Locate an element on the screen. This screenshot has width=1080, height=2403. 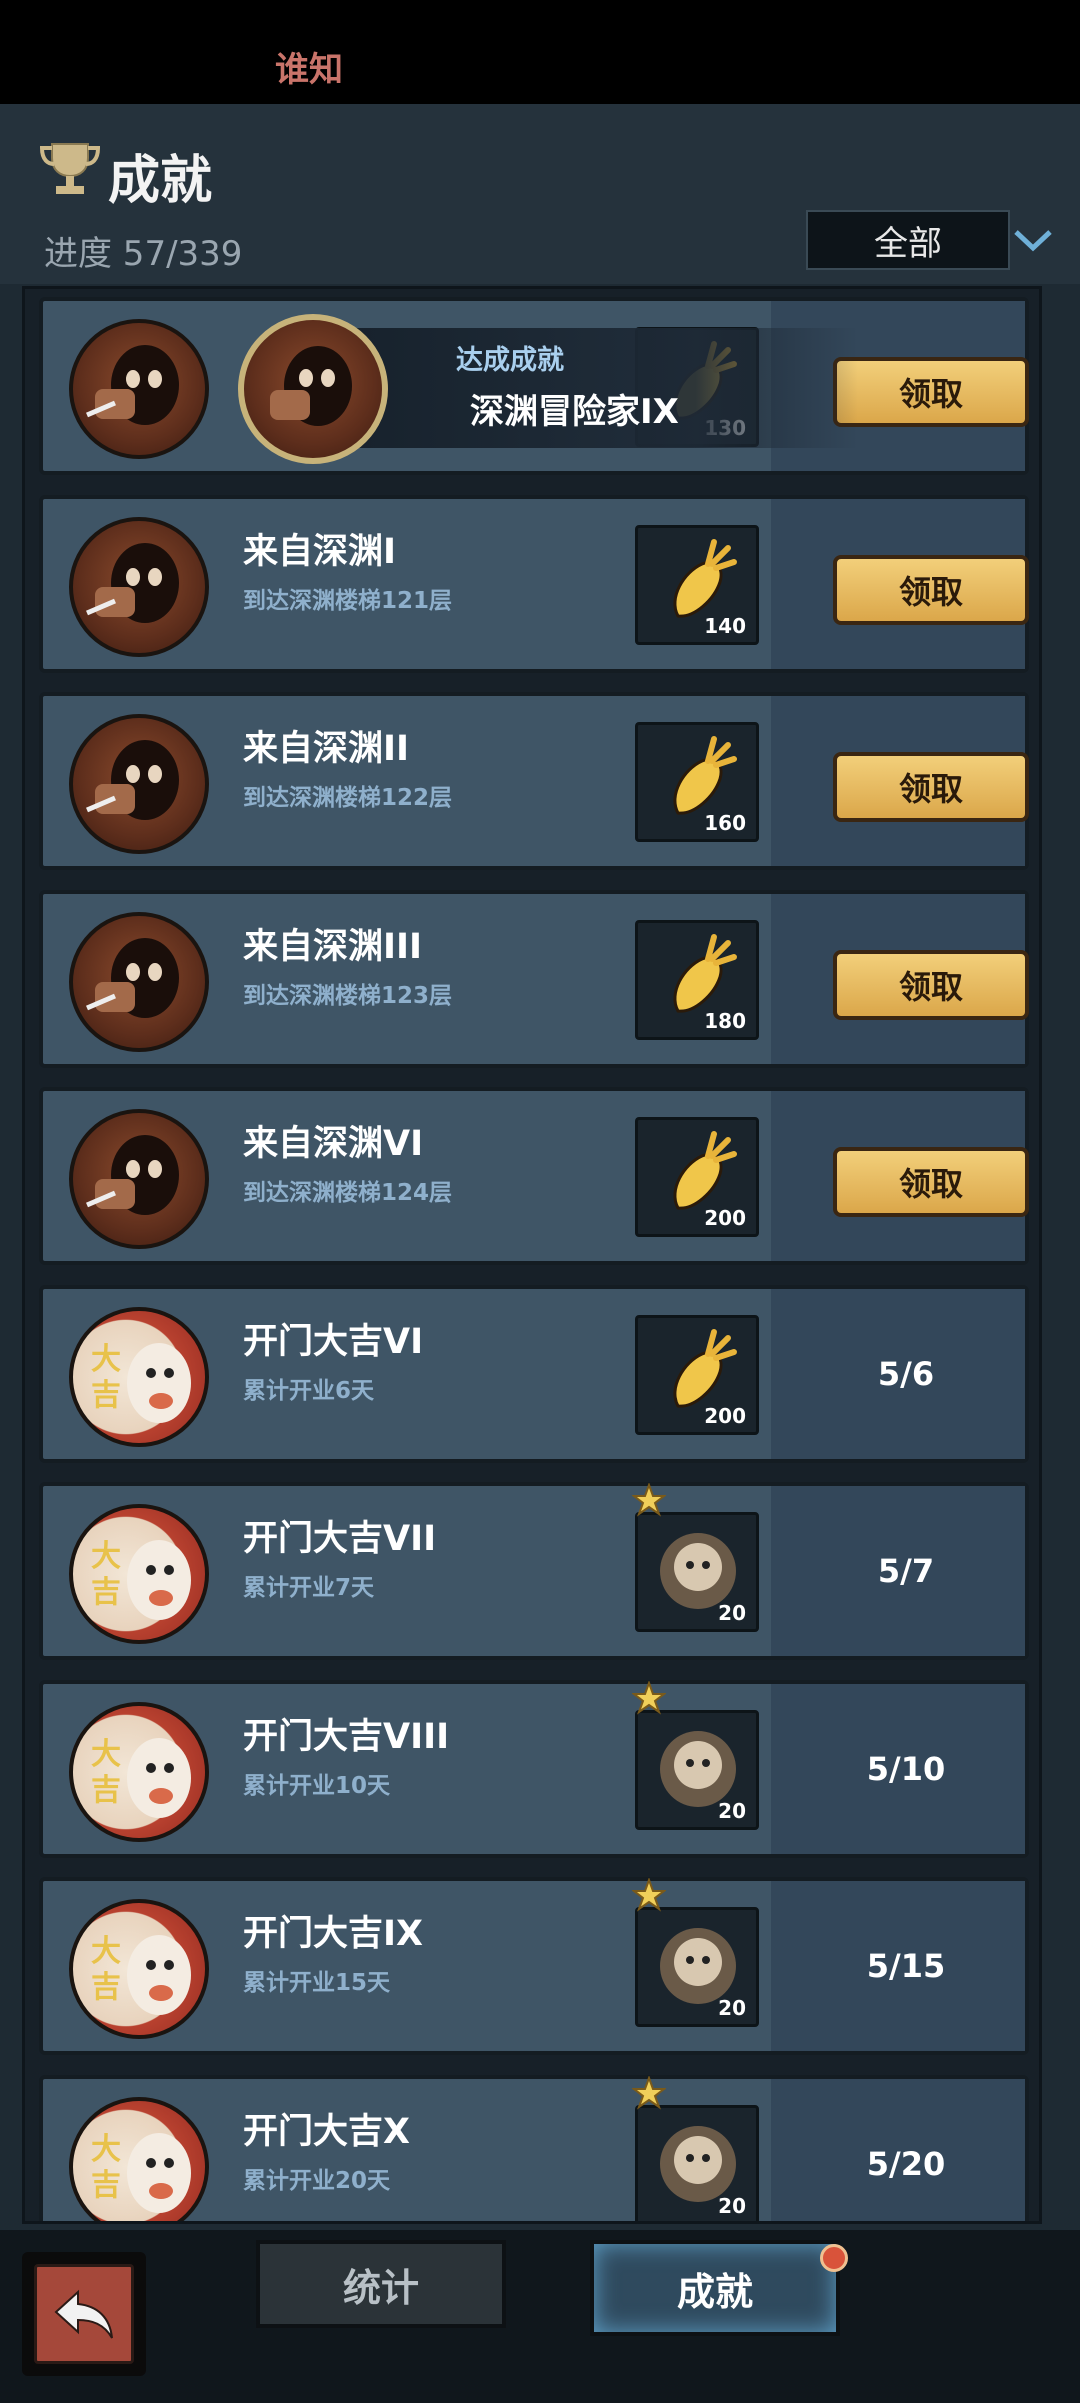
back-button is located at coordinates (84, 2314).